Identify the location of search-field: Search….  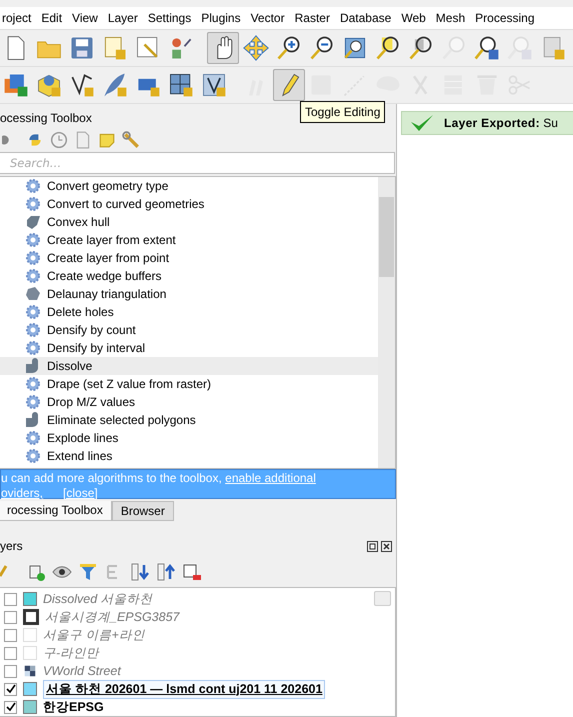
(197, 163).